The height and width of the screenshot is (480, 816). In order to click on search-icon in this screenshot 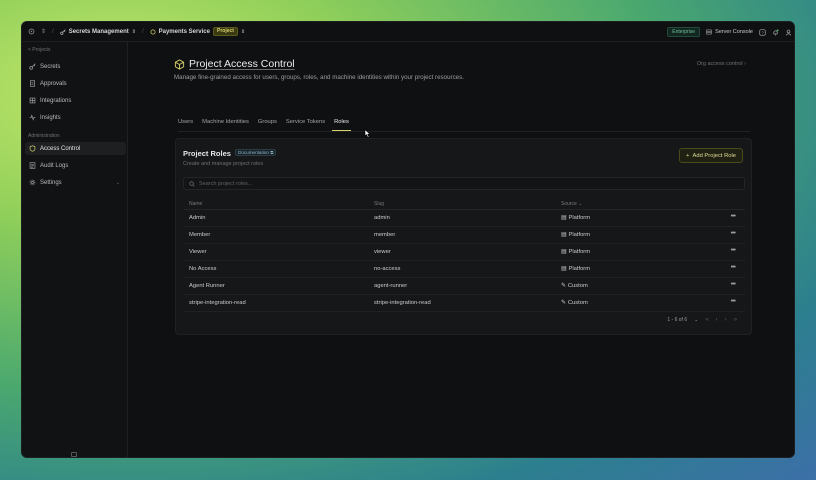, I will do `click(192, 183)`.